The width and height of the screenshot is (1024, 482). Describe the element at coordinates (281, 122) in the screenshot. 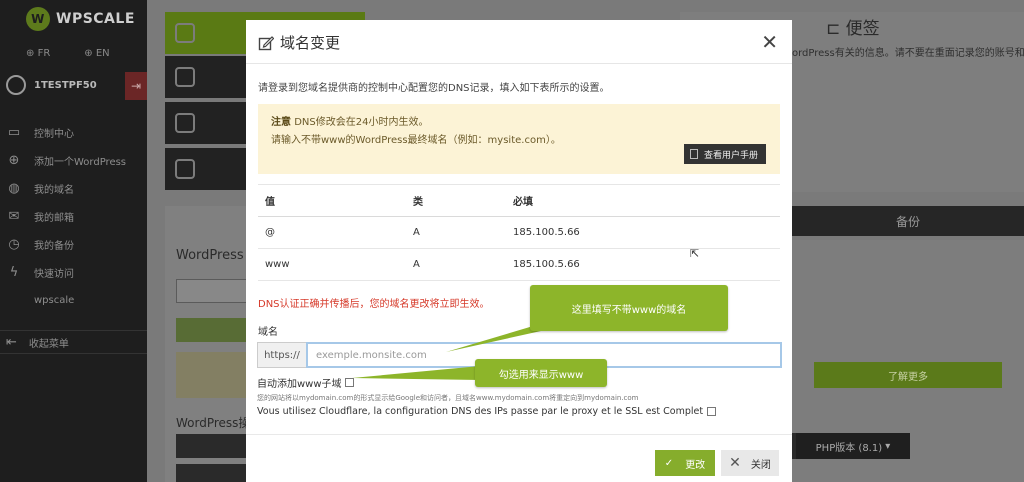

I see `notice-label: 注意` at that location.